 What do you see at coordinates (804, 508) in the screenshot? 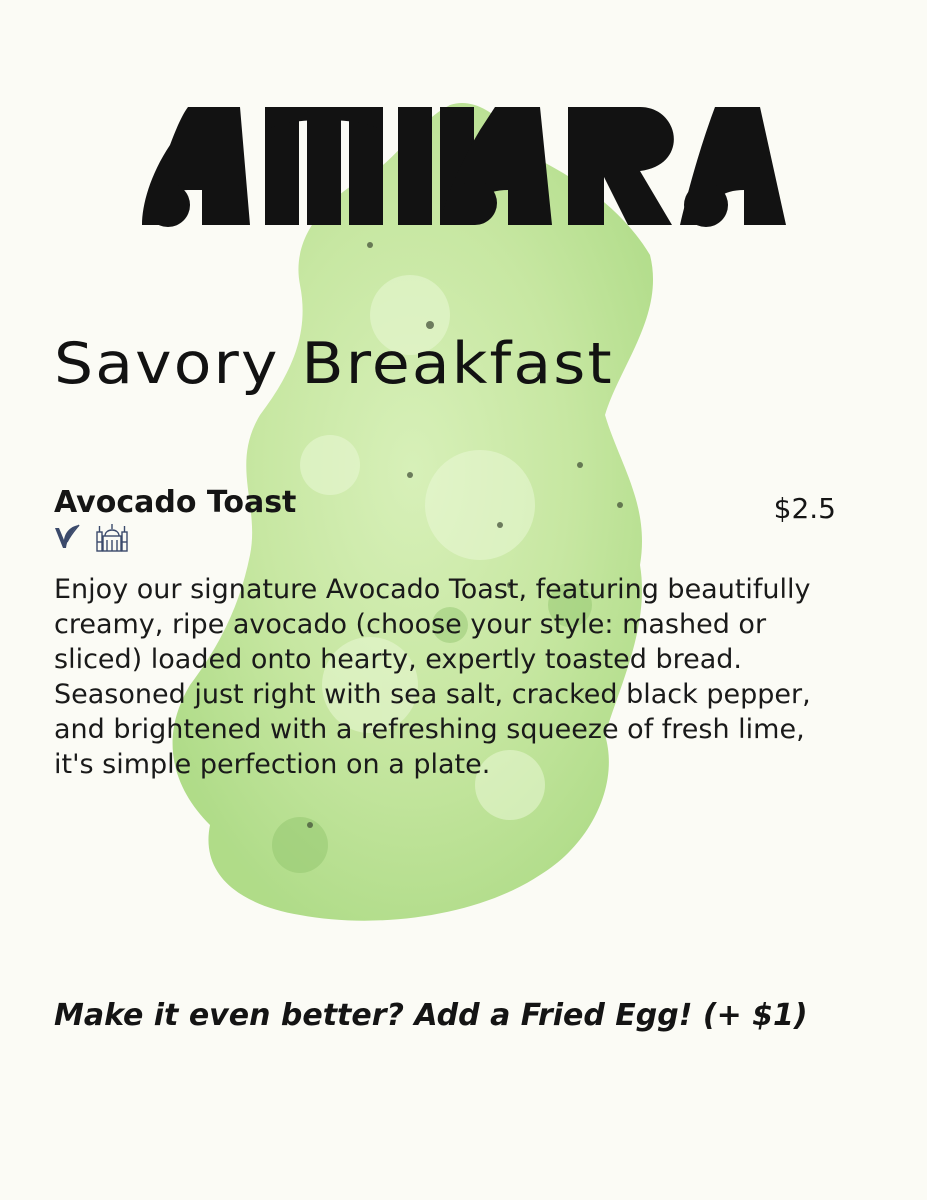
I see `menu-item-price: $2.5` at bounding box center [804, 508].